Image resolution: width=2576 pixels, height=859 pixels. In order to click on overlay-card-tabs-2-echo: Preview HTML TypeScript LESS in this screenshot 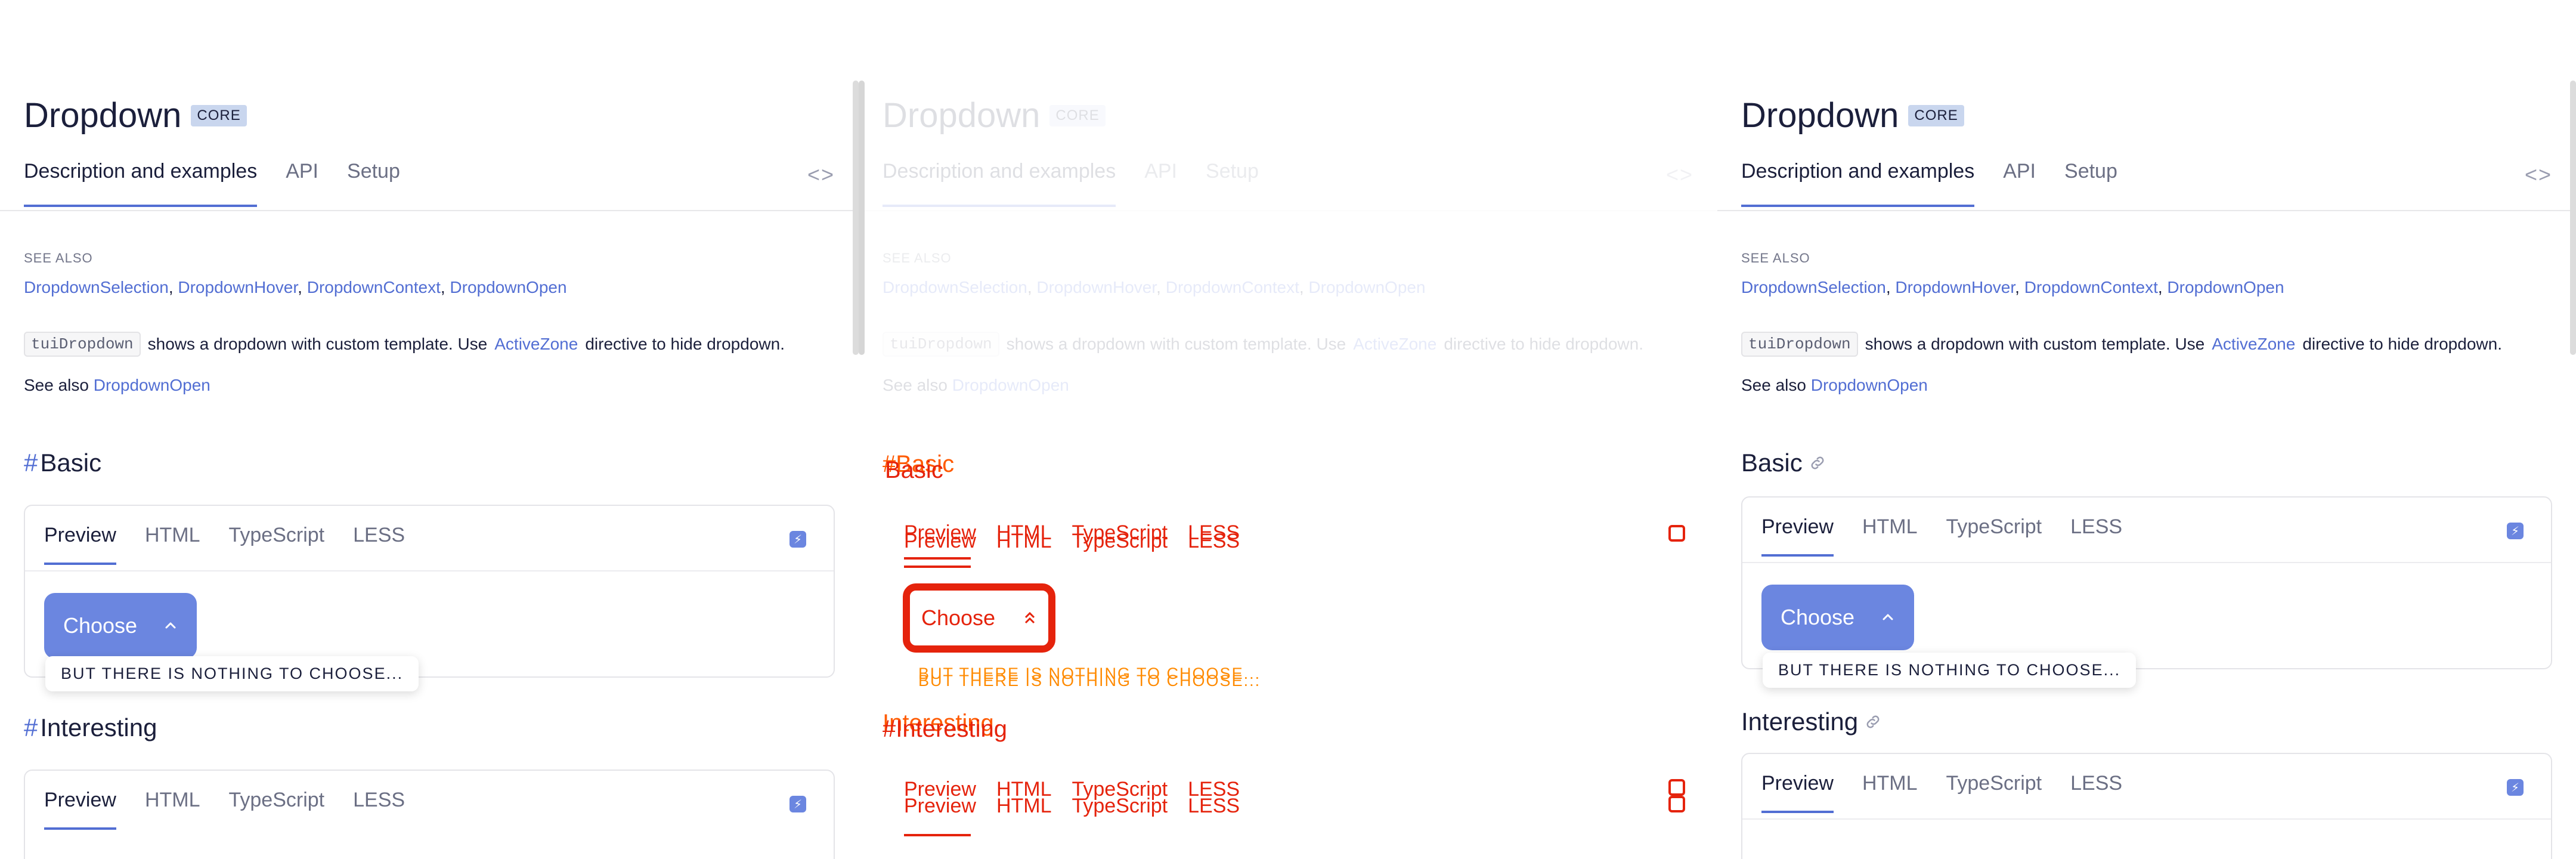, I will do `click(1072, 806)`.